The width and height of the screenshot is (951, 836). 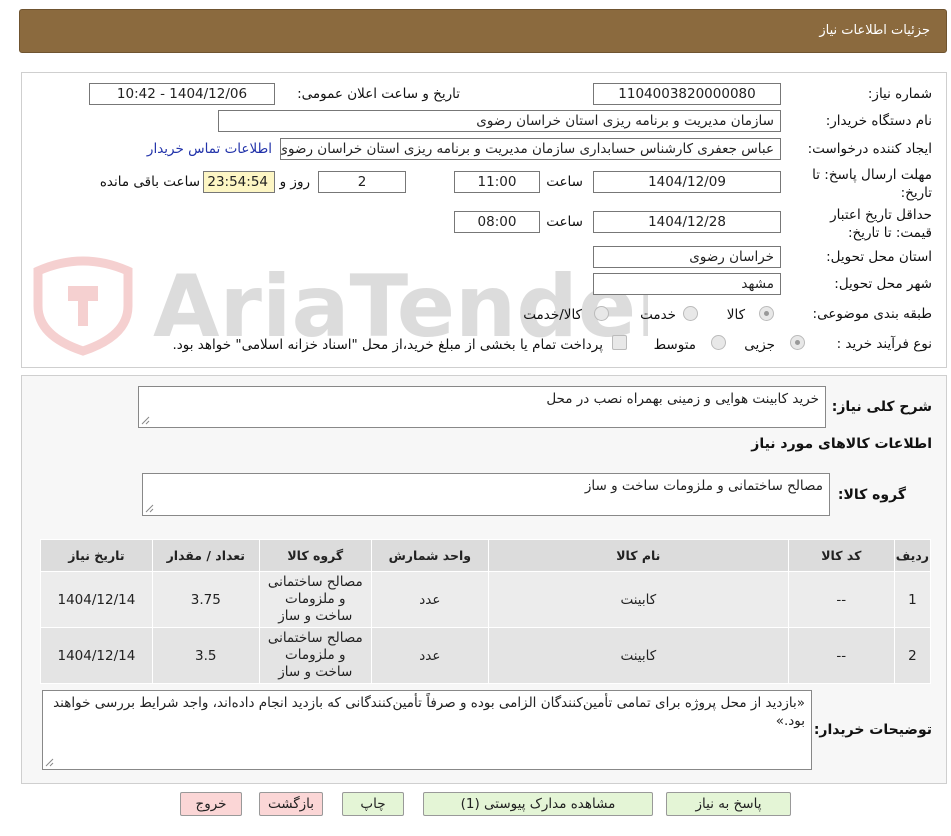 I want to click on col-header-date: تاریخ نیاز, so click(x=96, y=555).